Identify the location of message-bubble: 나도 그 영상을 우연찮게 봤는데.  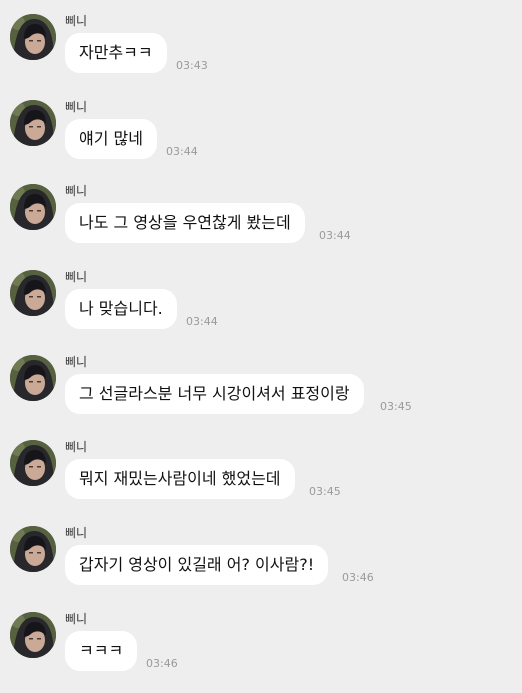
(185, 223).